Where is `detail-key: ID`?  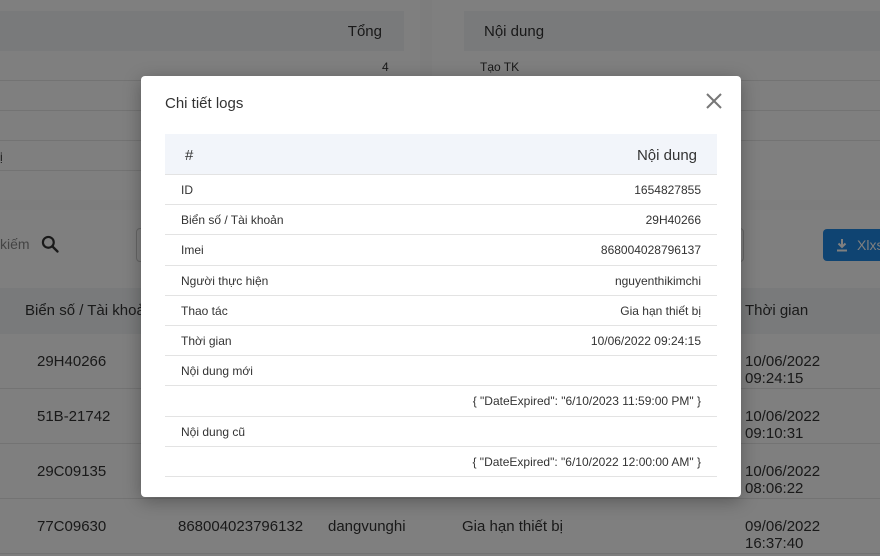 detail-key: ID is located at coordinates (187, 190).